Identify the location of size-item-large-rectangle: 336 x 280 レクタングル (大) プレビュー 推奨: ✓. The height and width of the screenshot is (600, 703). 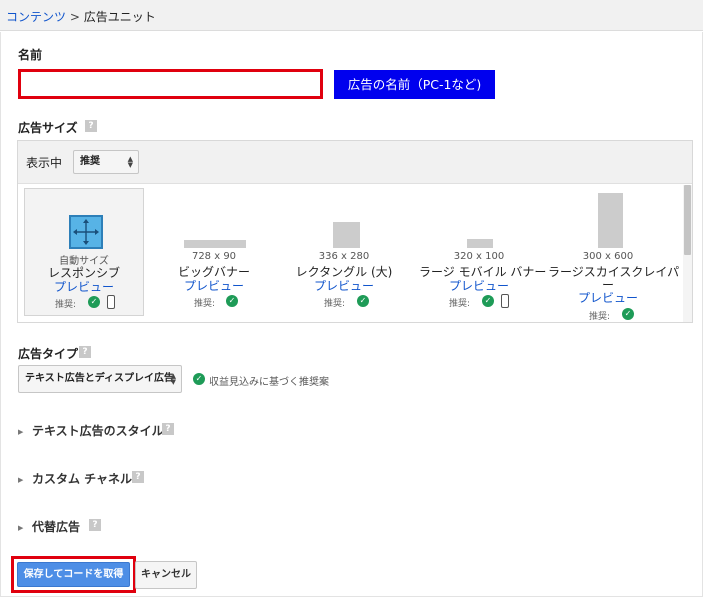
(344, 252).